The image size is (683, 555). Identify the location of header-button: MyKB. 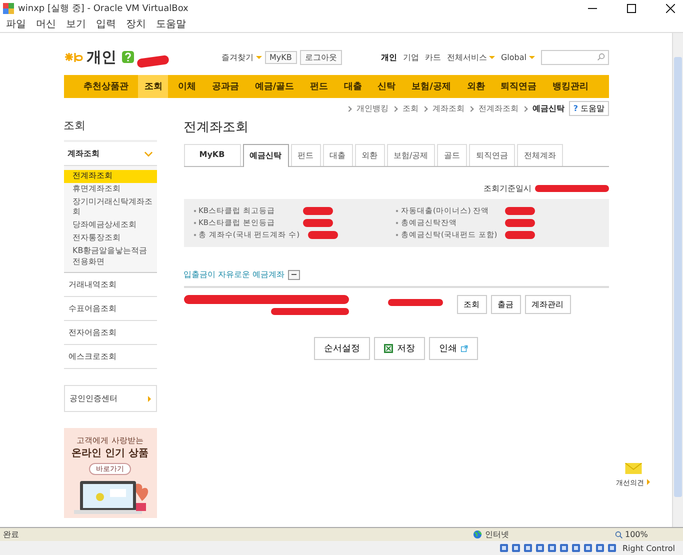
(280, 57).